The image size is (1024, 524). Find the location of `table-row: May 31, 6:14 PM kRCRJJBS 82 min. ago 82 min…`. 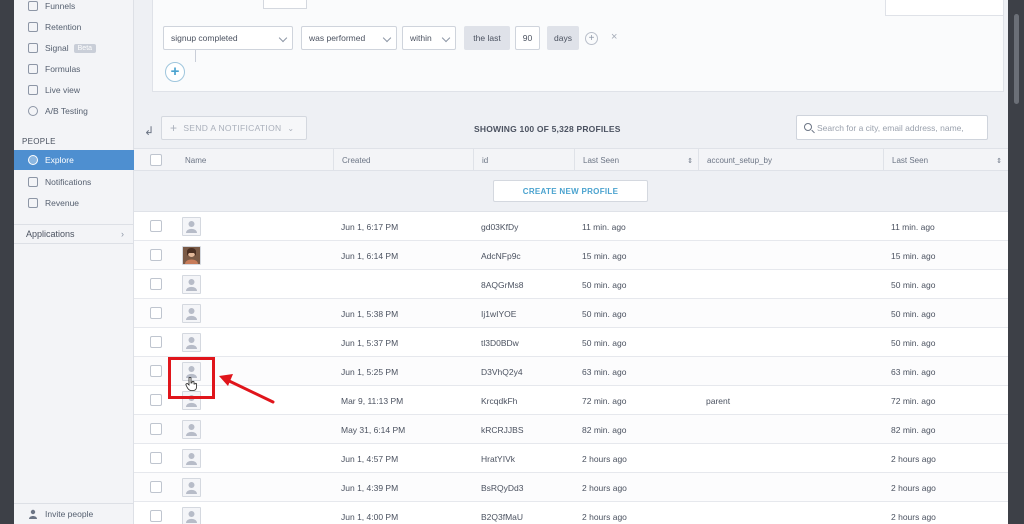

table-row: May 31, 6:14 PM kRCRJJBS 82 min. ago 82 min… is located at coordinates (571, 429).